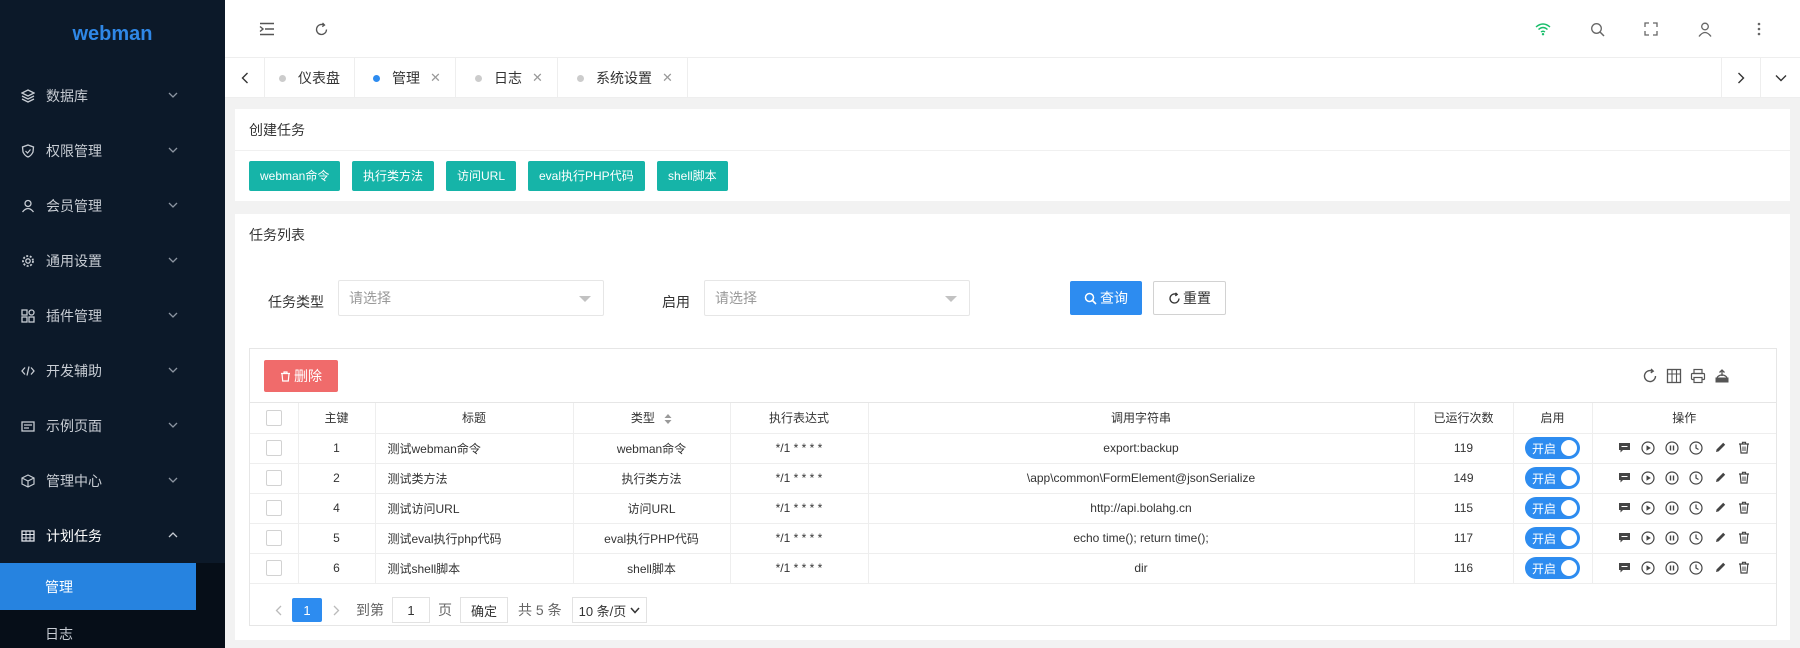  I want to click on search-icon, so click(1597, 29).